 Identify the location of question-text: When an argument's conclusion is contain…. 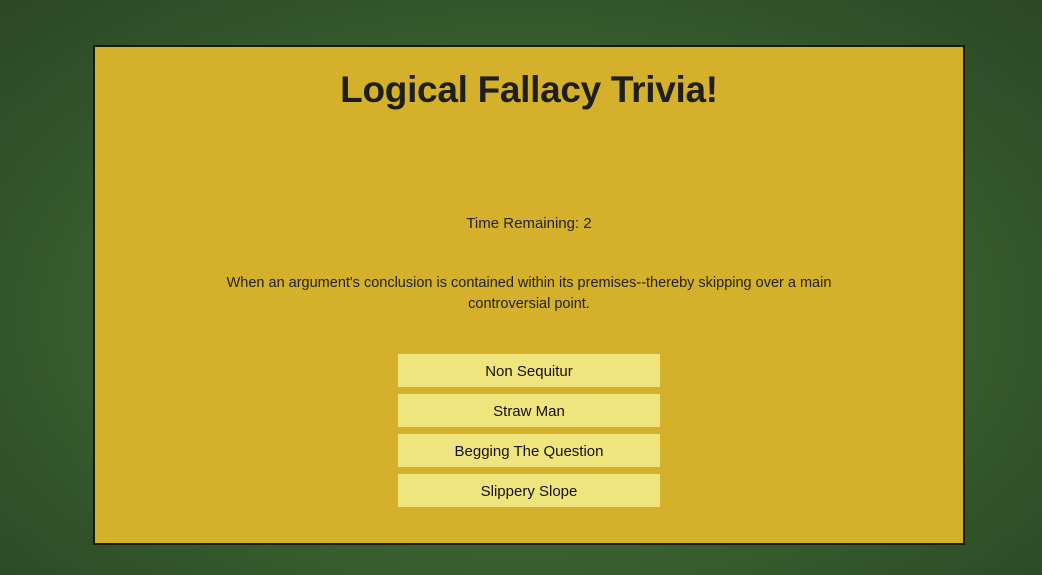
(529, 293).